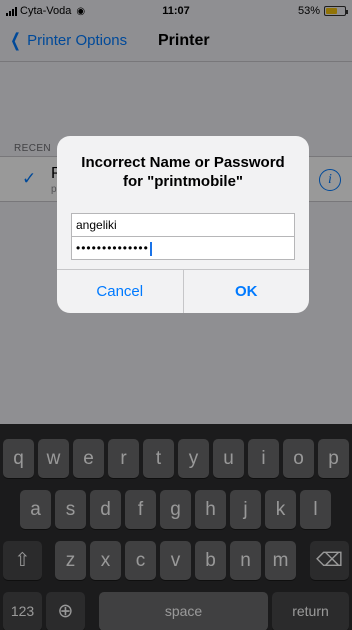 This screenshot has width=352, height=630. What do you see at coordinates (112, 248) in the screenshot?
I see `password-value: ••••••••••••••` at bounding box center [112, 248].